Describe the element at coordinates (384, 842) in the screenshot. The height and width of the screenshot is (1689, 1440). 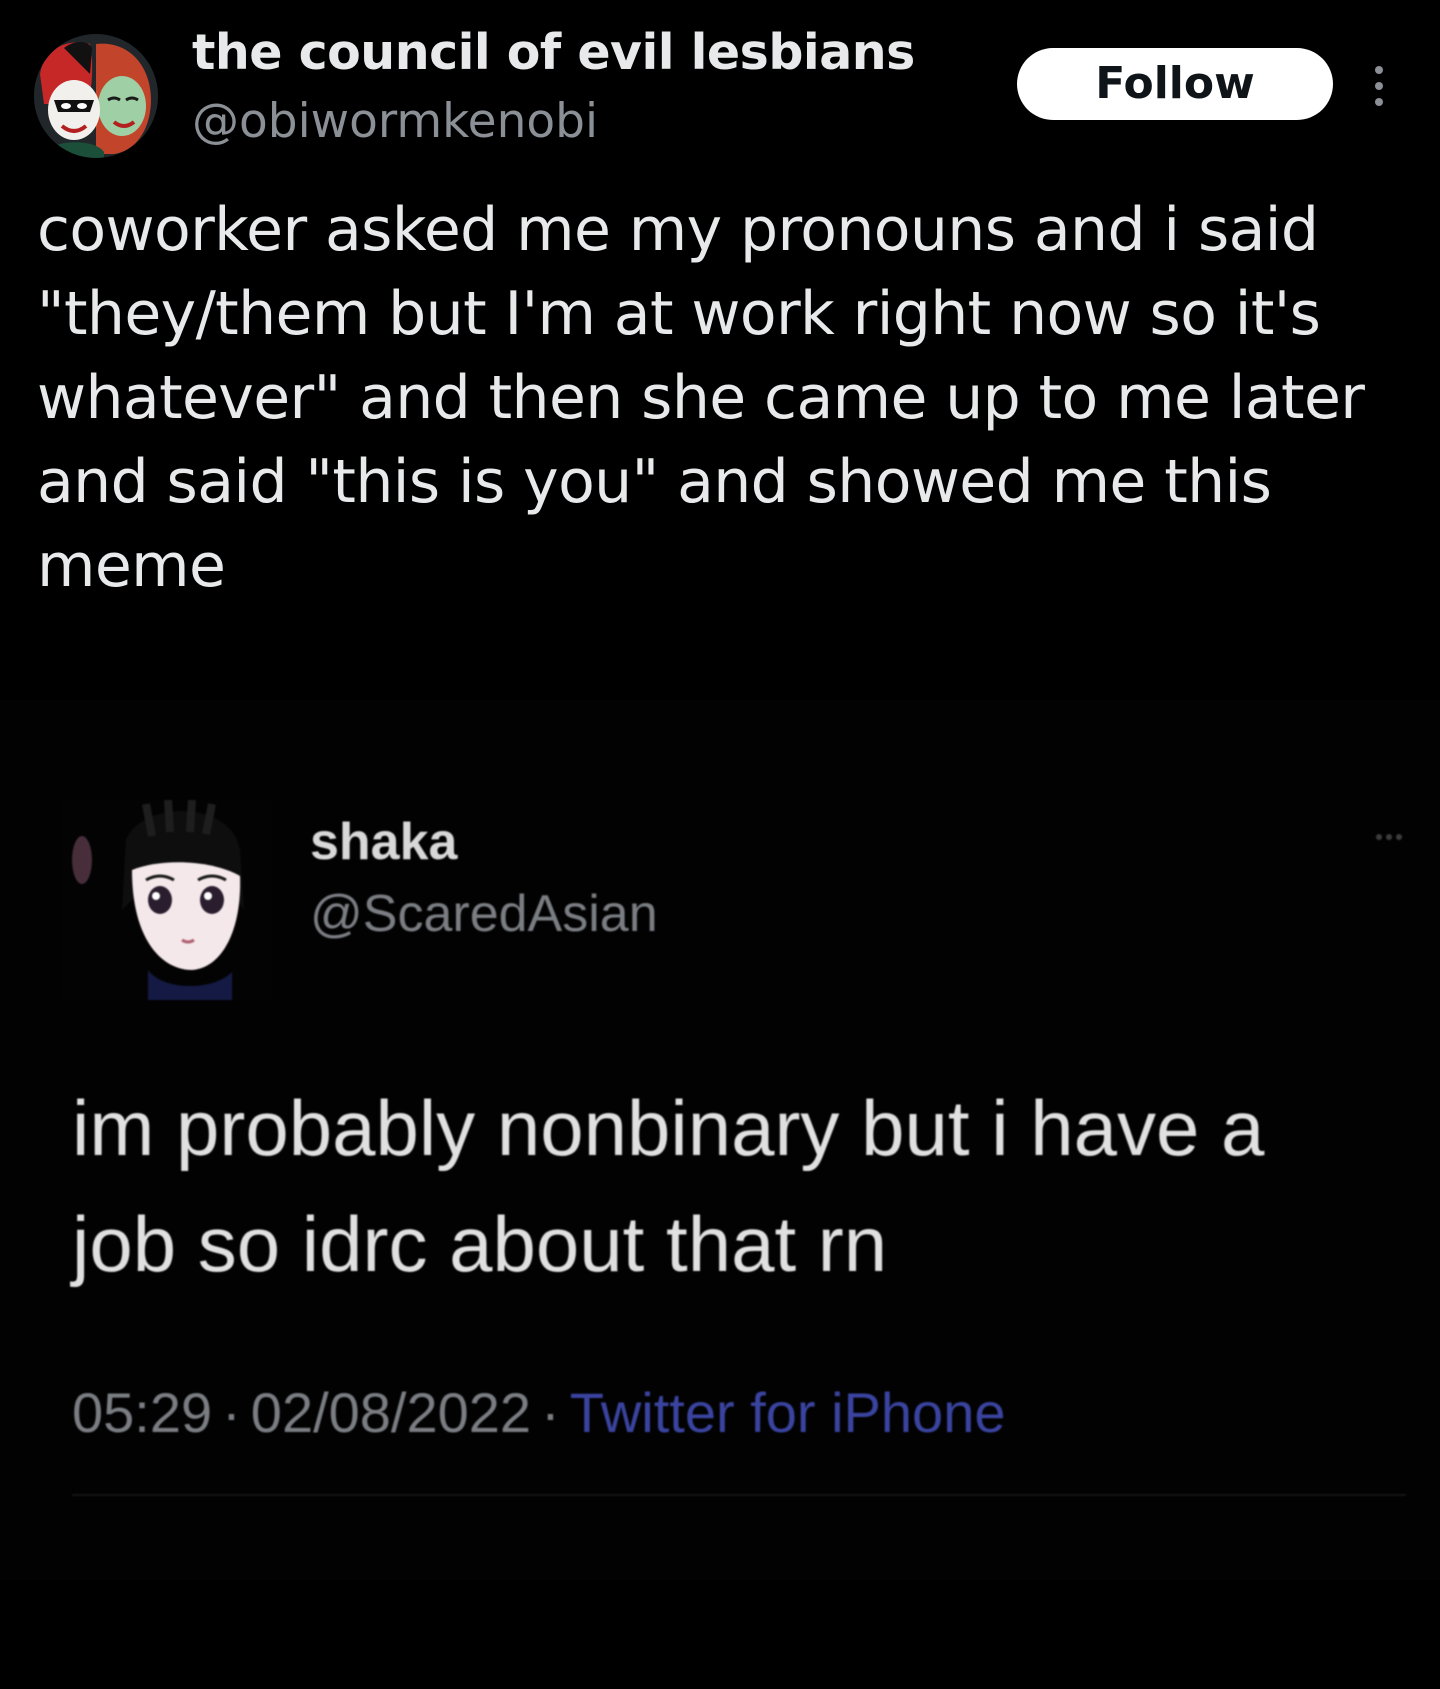
I see `meme-author-name: shaka` at that location.